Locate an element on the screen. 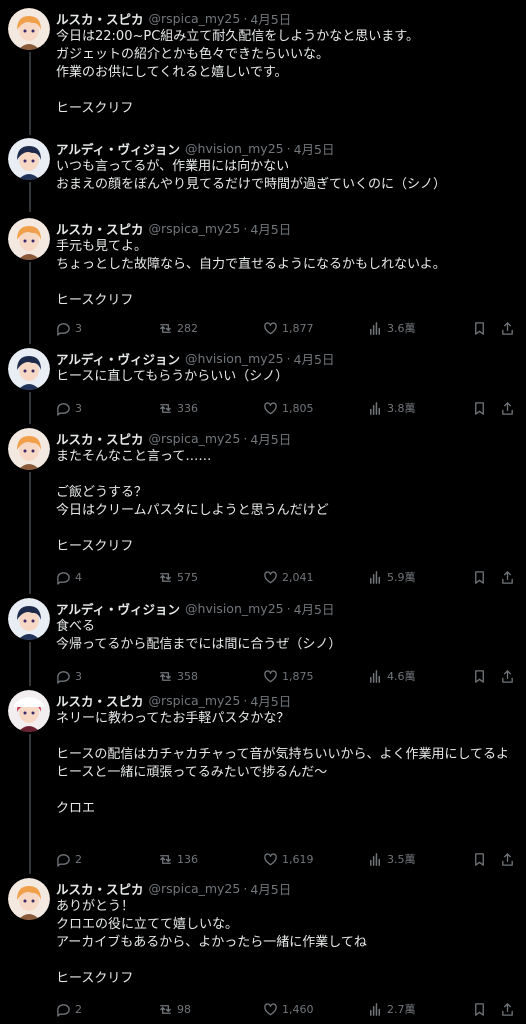  views-button: 3.6萬 is located at coordinates (392, 328).